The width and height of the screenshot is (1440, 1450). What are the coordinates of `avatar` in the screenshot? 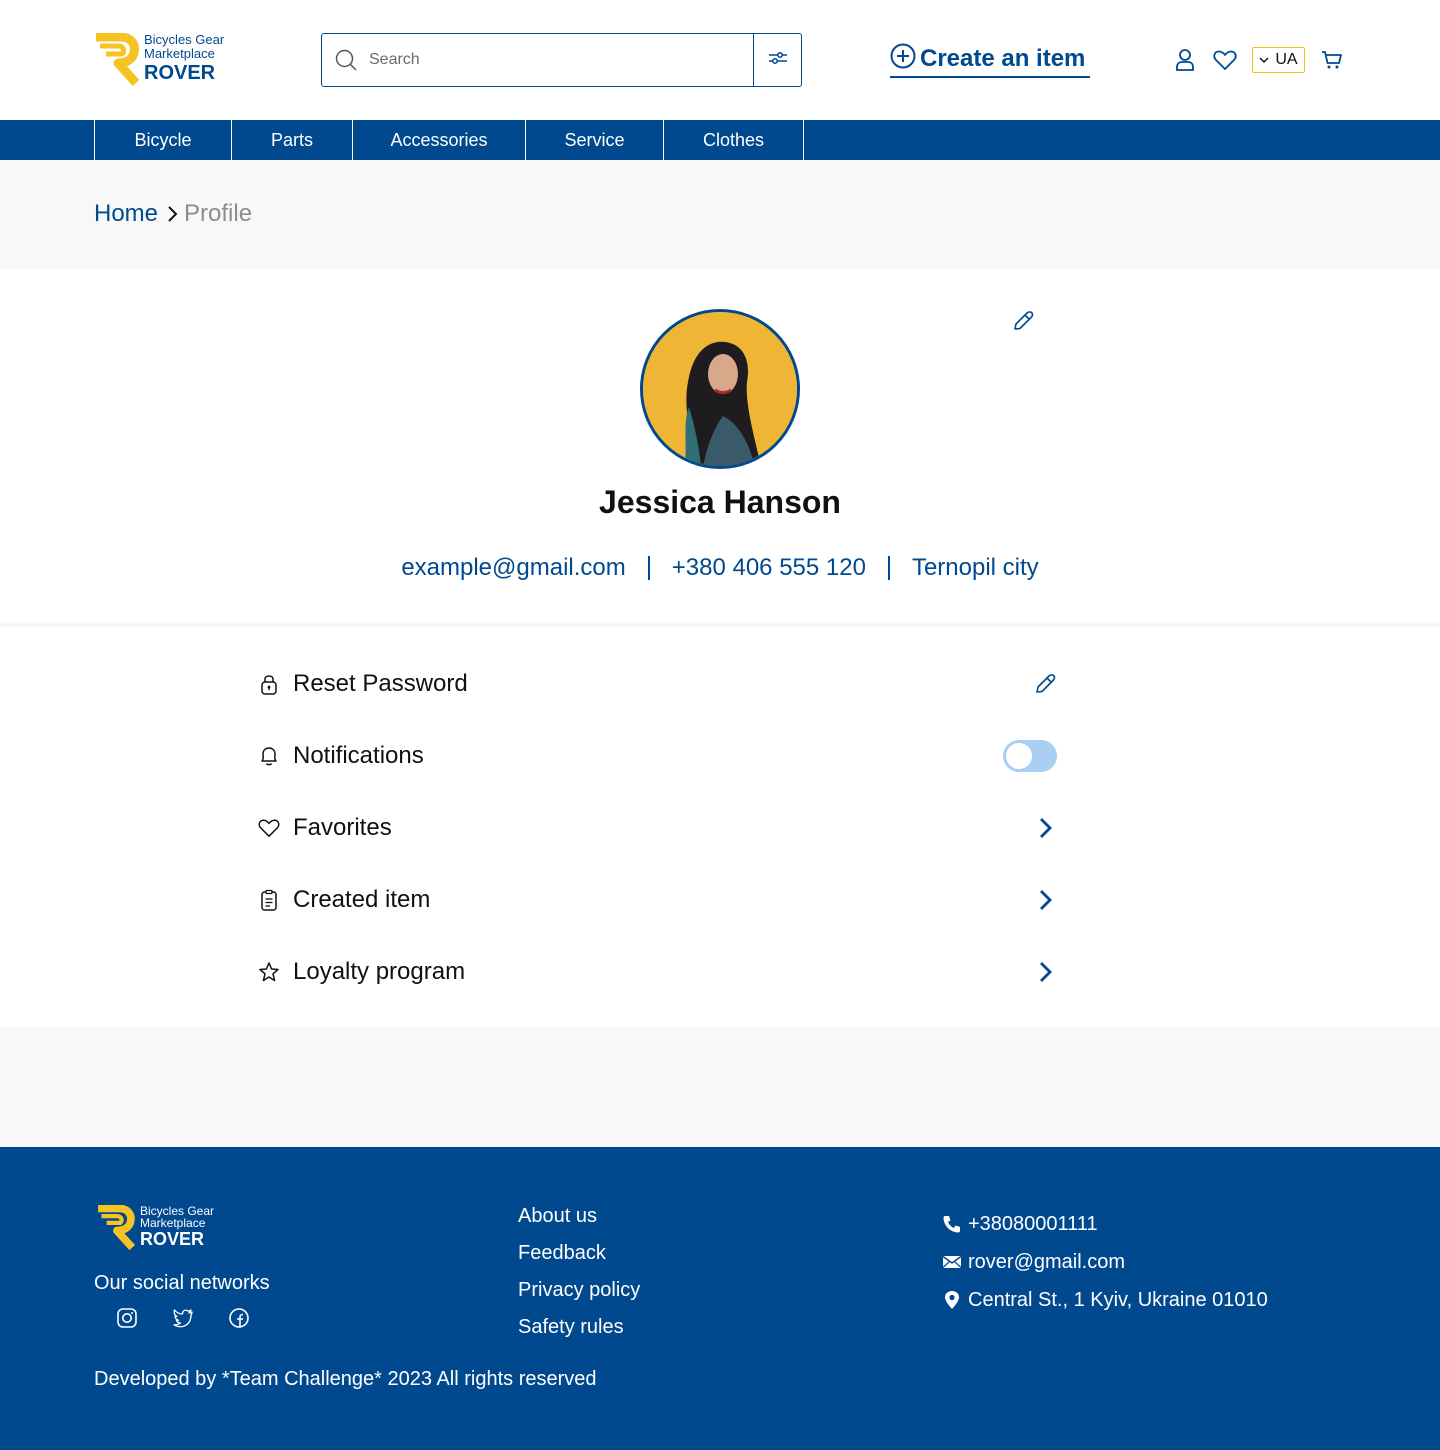 It's located at (720, 389).